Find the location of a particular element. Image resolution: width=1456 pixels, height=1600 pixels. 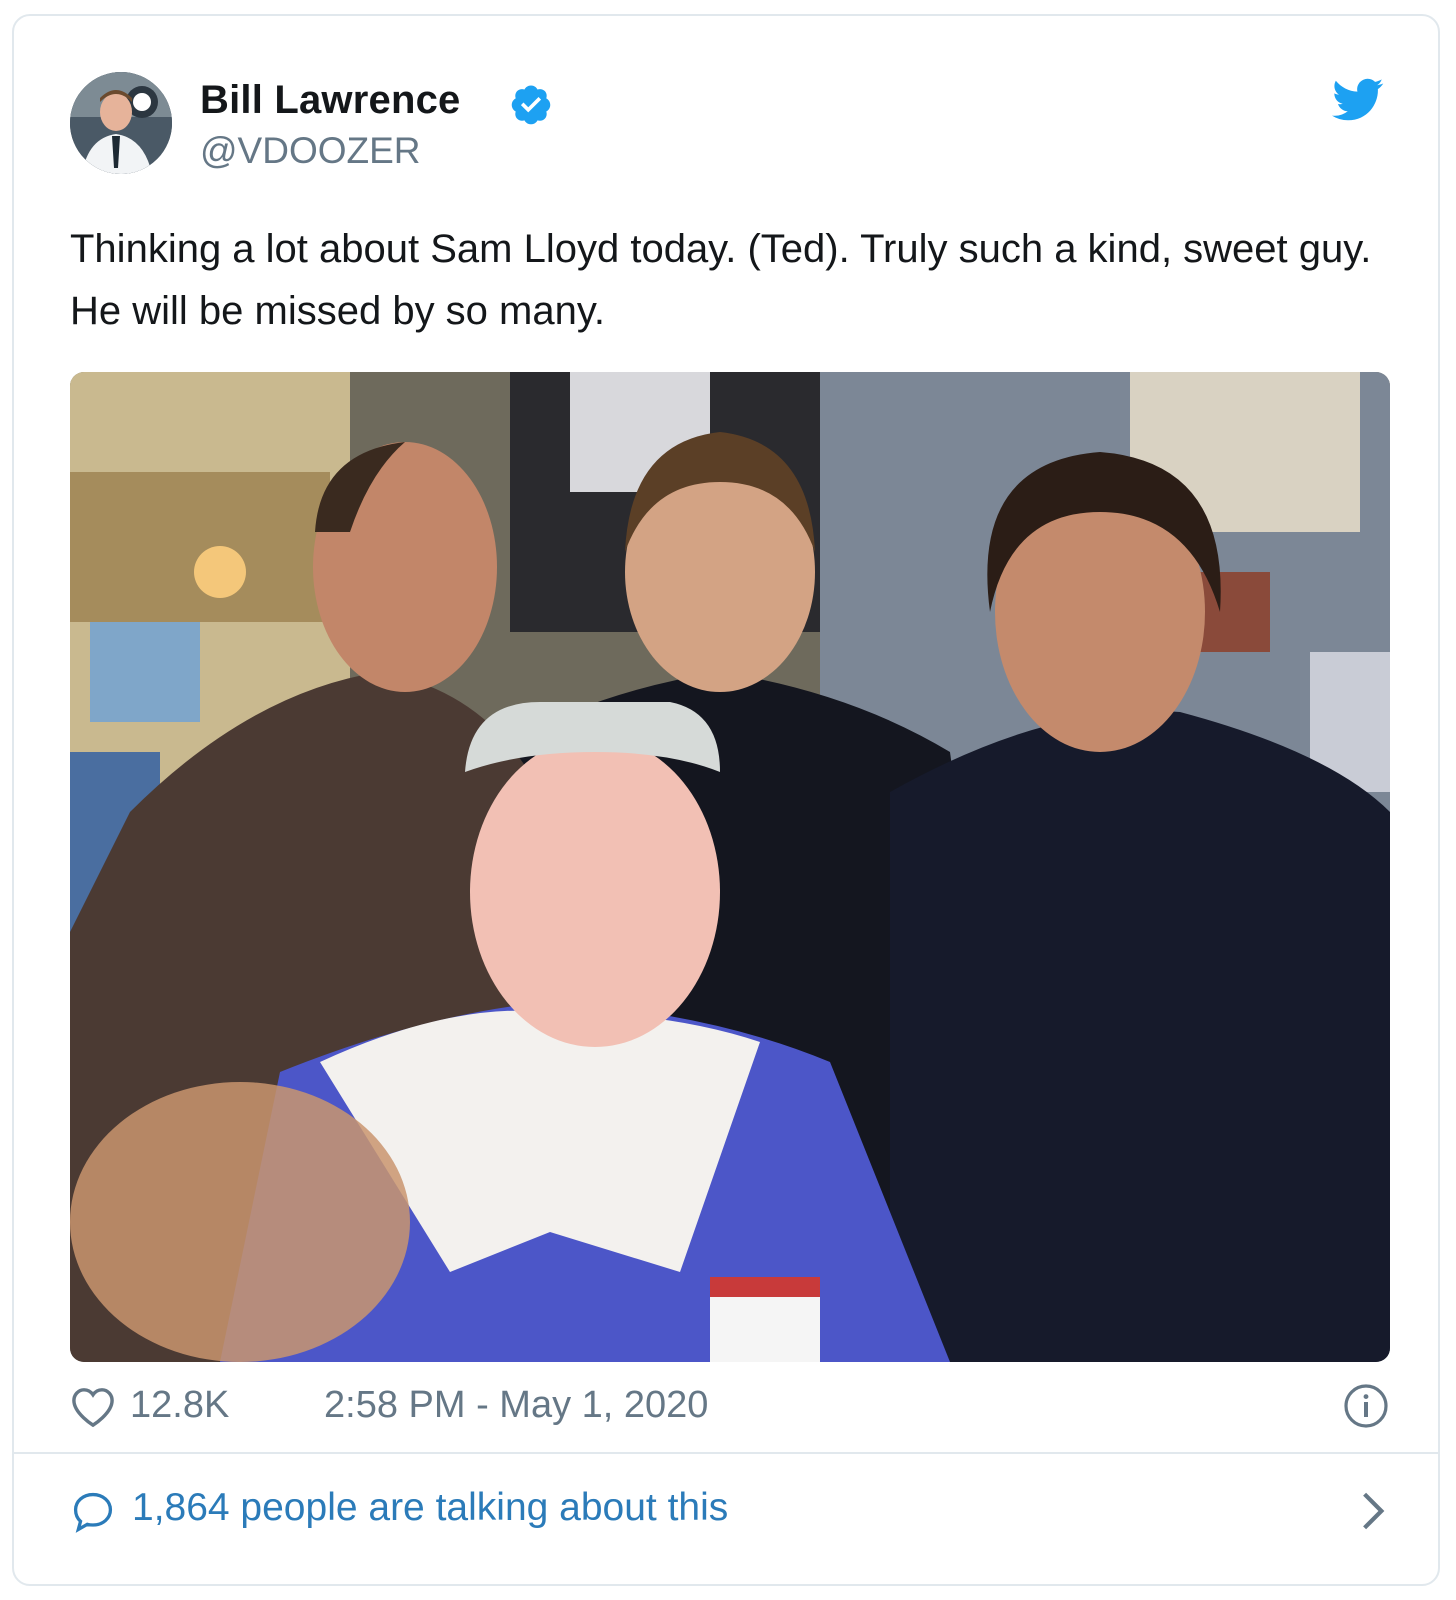

avatar-image is located at coordinates (121, 123).